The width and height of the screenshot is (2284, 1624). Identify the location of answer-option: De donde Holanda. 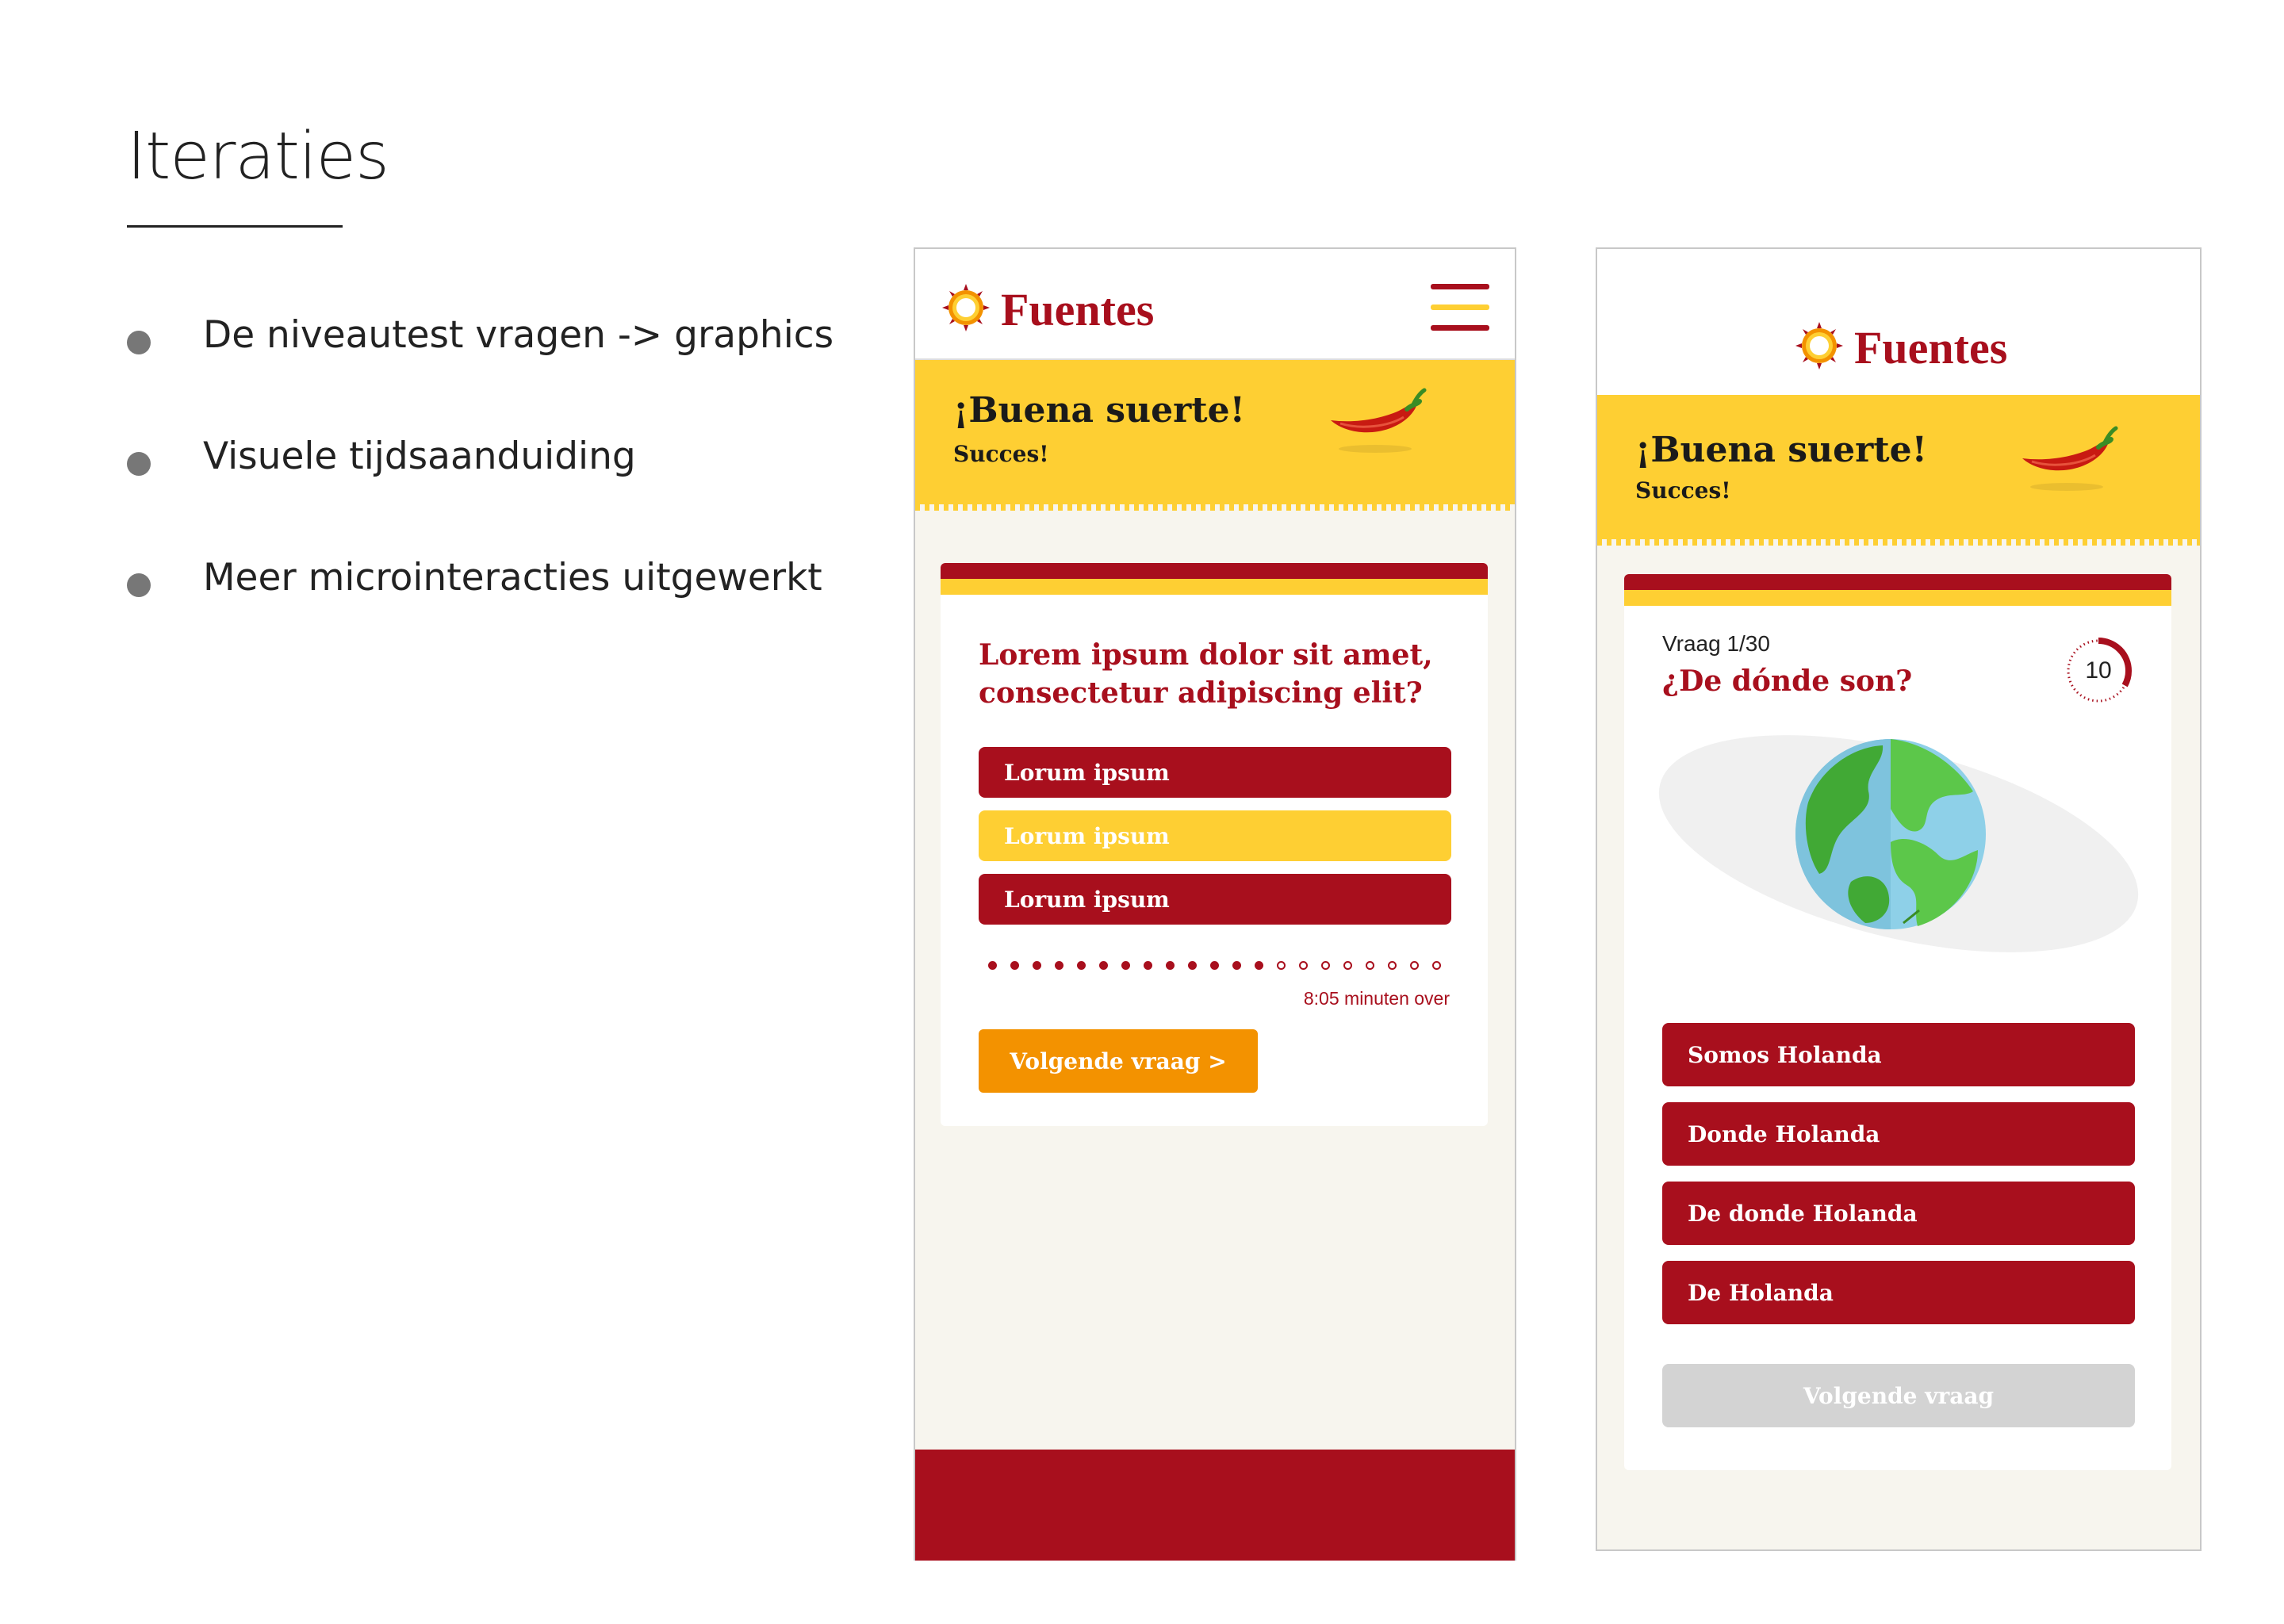
(1898, 1213).